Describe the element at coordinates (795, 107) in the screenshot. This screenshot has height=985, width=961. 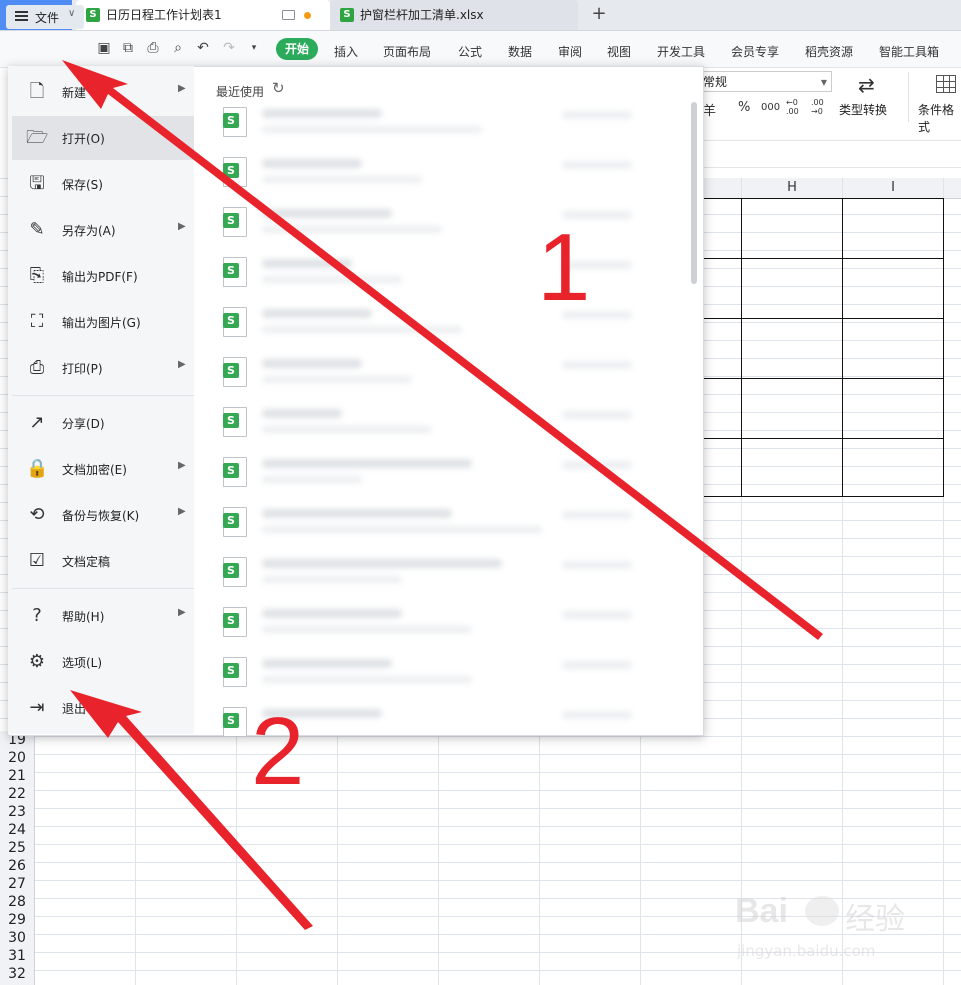
I see `increase-decimal-button: ←0 .00` at that location.